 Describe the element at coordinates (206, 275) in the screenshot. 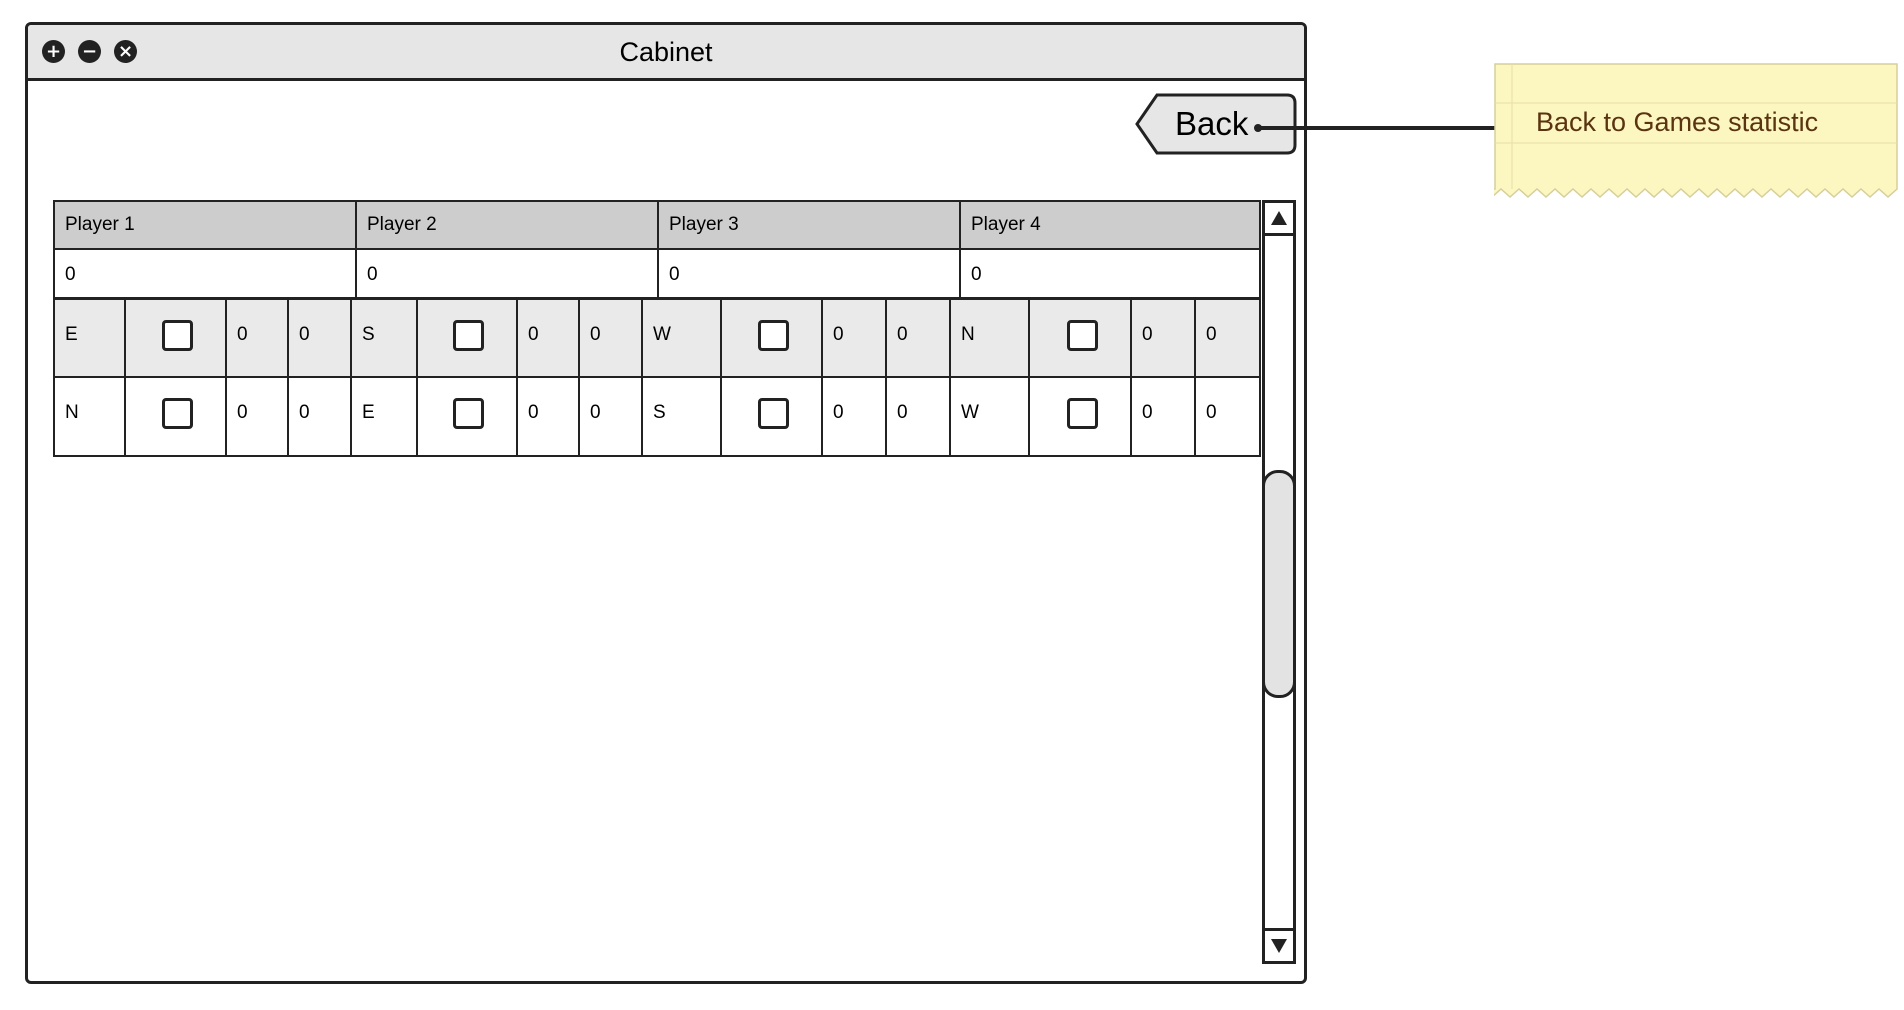

I see `player-1-total: 0` at that location.